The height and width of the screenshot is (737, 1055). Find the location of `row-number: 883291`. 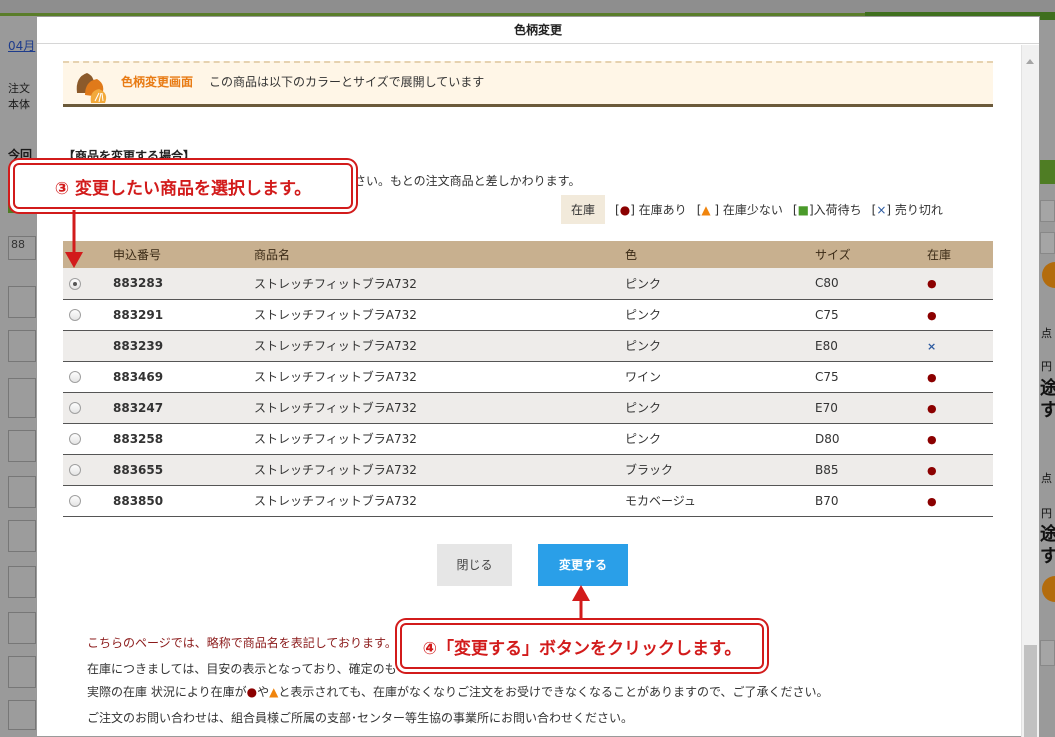

row-number: 883291 is located at coordinates (183, 315).